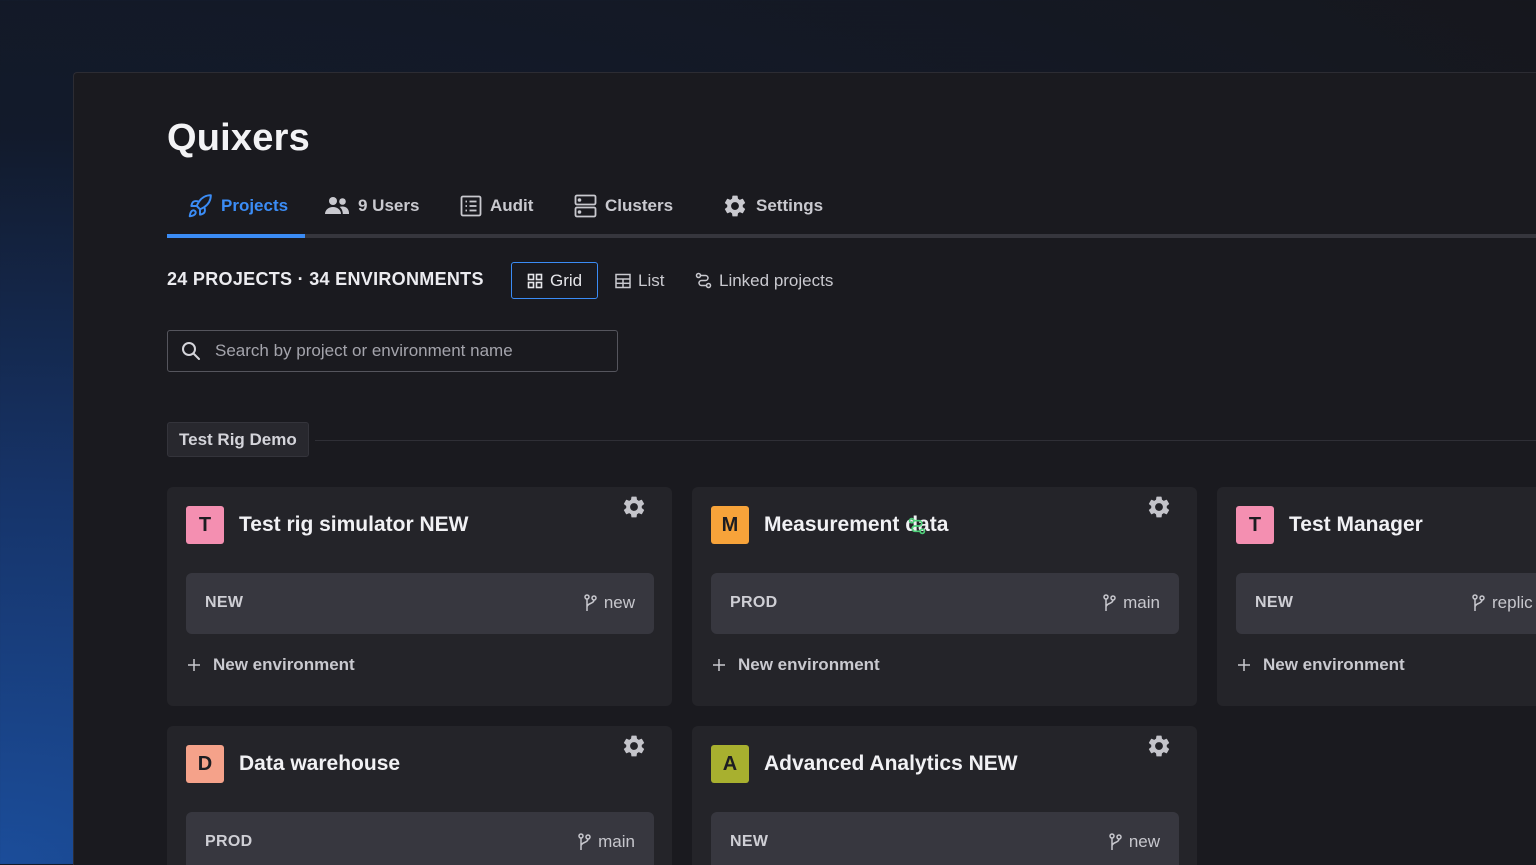 The height and width of the screenshot is (865, 1536). What do you see at coordinates (566, 280) in the screenshot?
I see `view-label: Grid` at bounding box center [566, 280].